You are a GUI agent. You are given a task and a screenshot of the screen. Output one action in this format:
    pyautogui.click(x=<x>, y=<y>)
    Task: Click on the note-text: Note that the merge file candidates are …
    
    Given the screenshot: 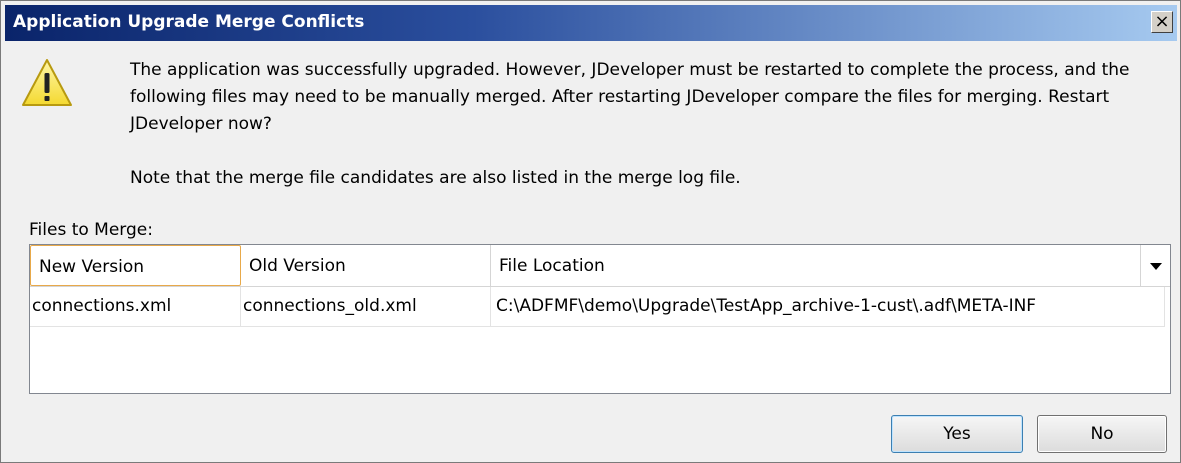 What is the action you would take?
    pyautogui.click(x=435, y=178)
    